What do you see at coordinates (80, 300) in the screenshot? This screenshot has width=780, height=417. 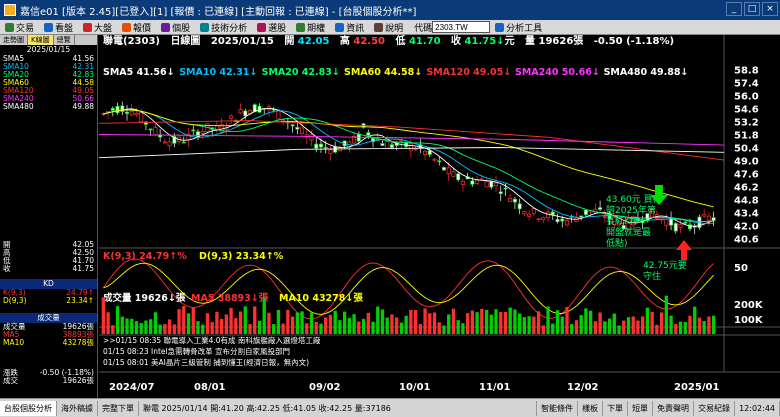 I see `row-value: 23.34↑` at bounding box center [80, 300].